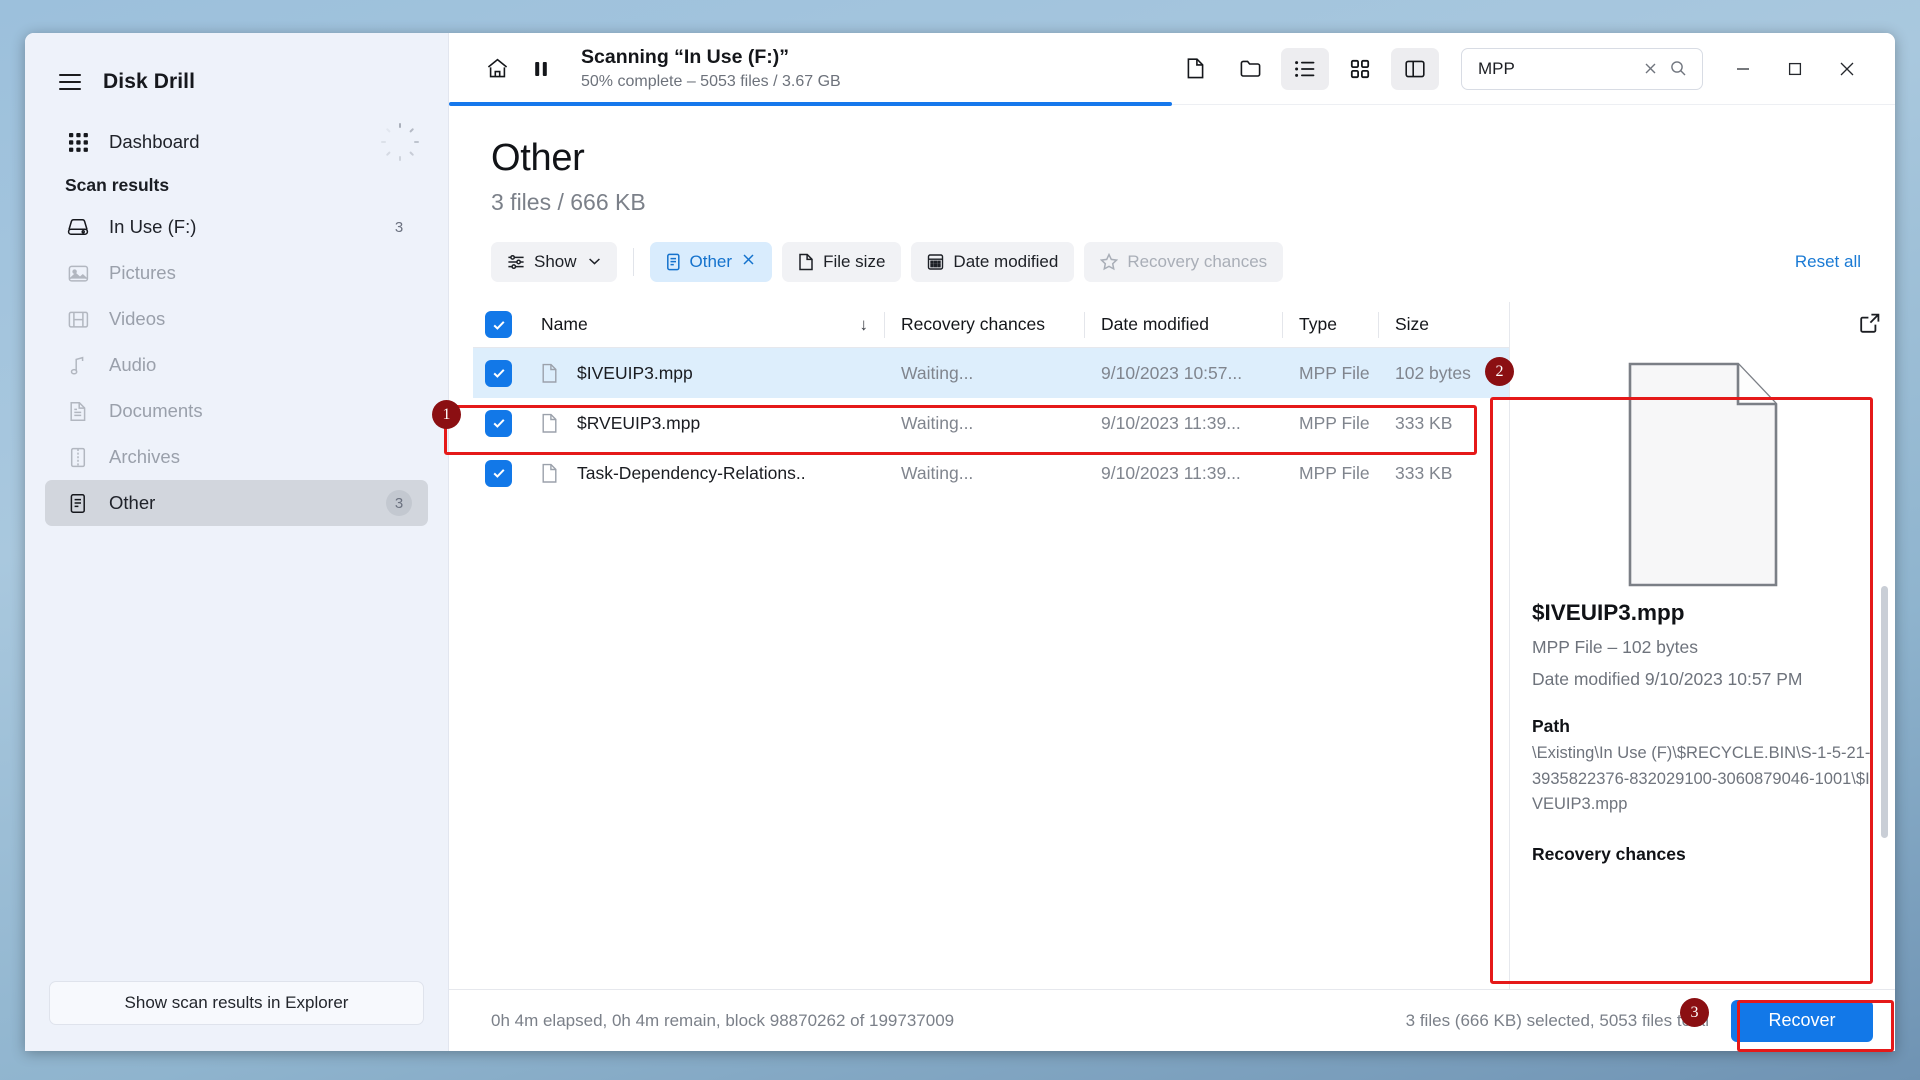 The width and height of the screenshot is (1920, 1080). What do you see at coordinates (936, 262) in the screenshot?
I see `calendar-icon` at bounding box center [936, 262].